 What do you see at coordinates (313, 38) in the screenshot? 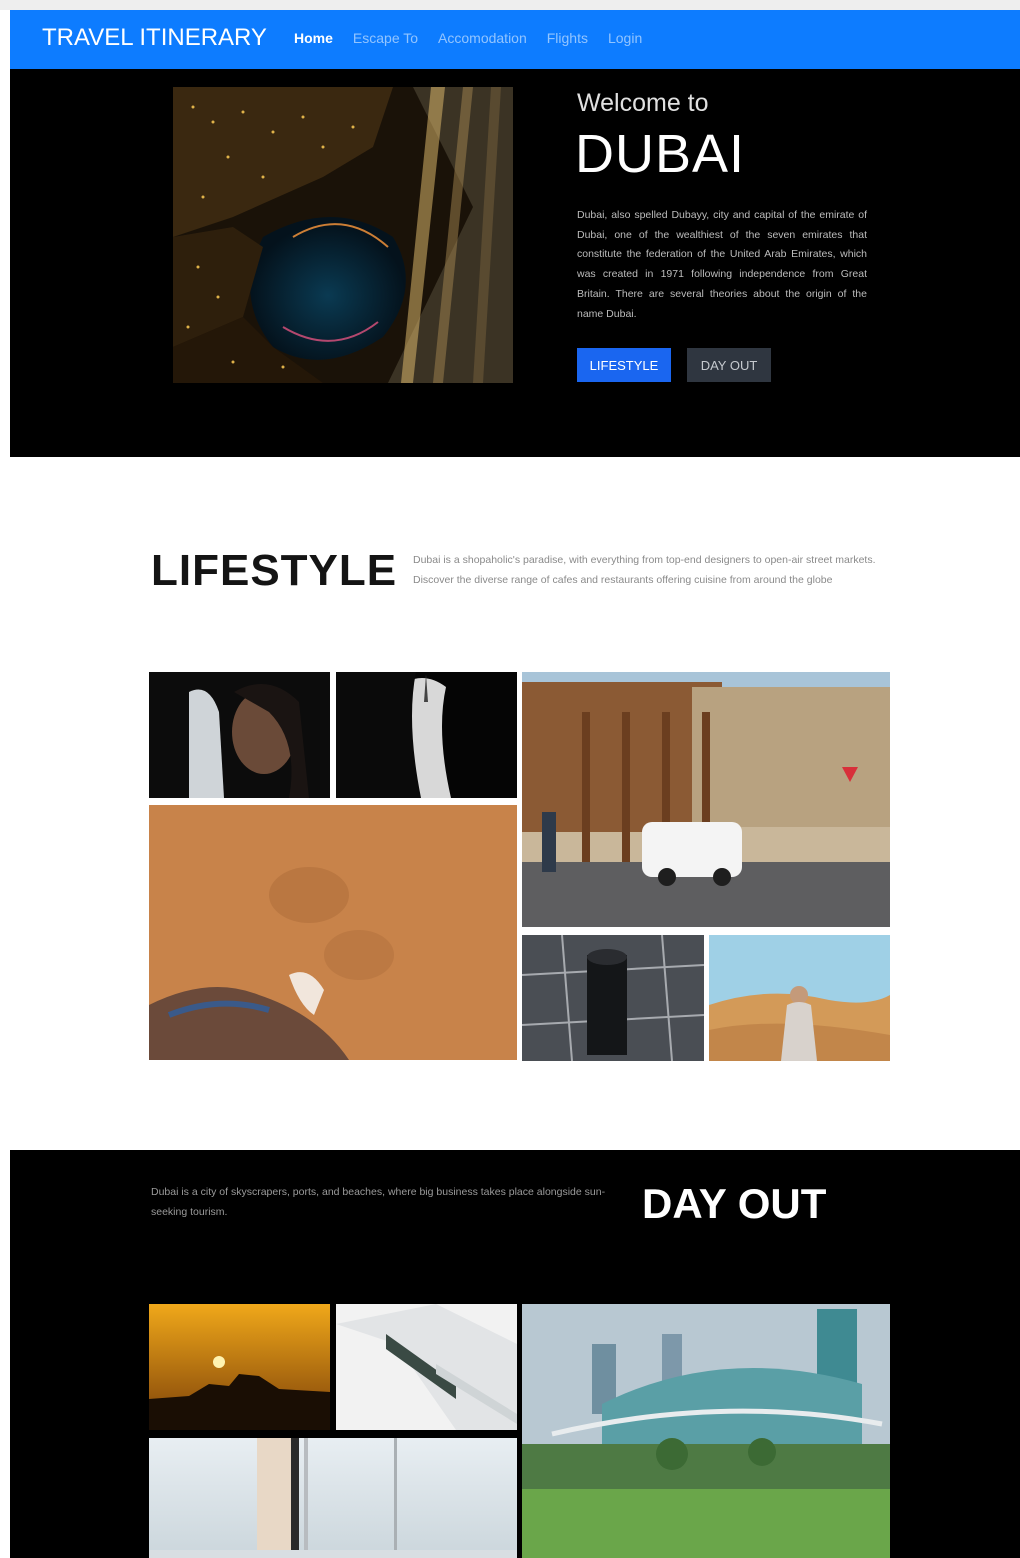
I see `nav-link-home: Home` at bounding box center [313, 38].